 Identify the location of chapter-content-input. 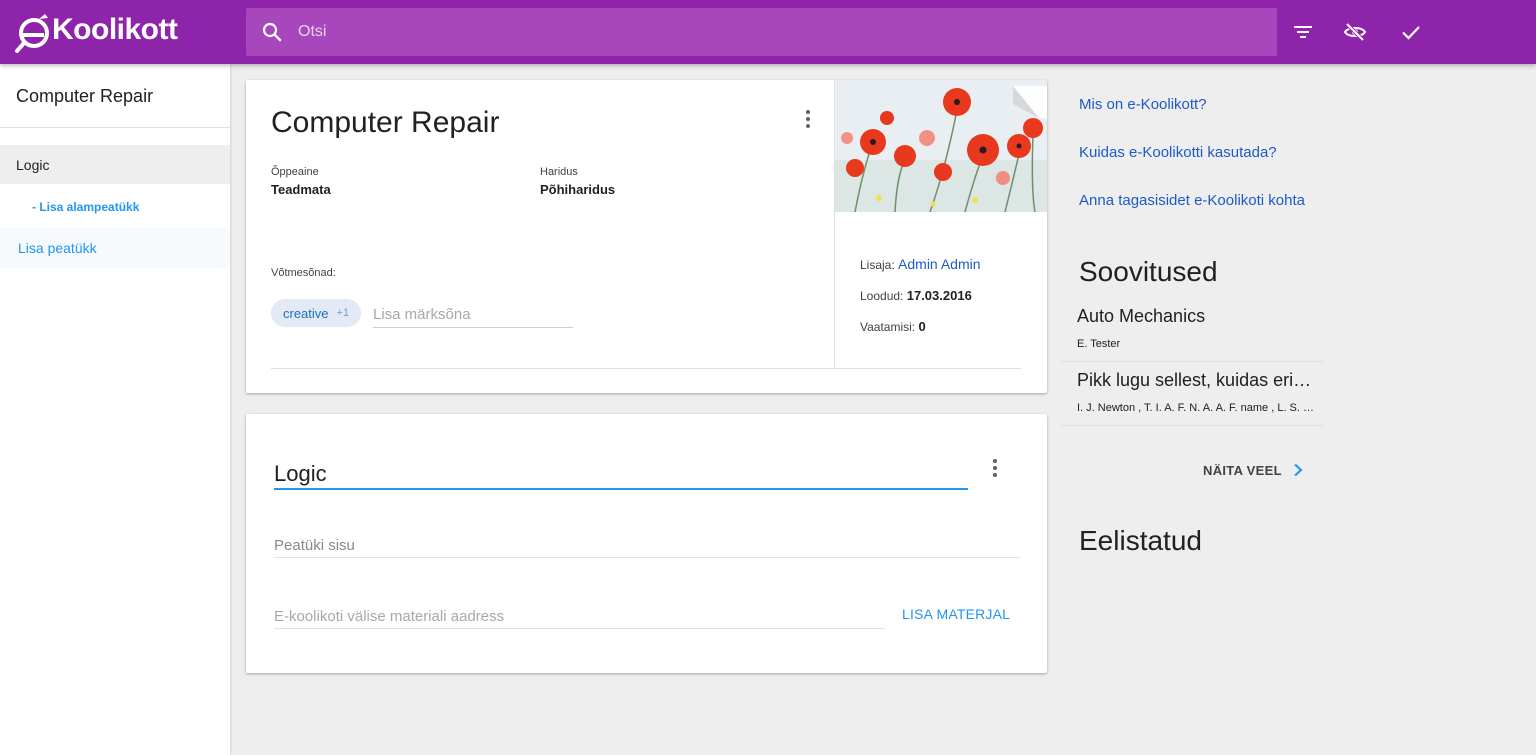
(647, 546).